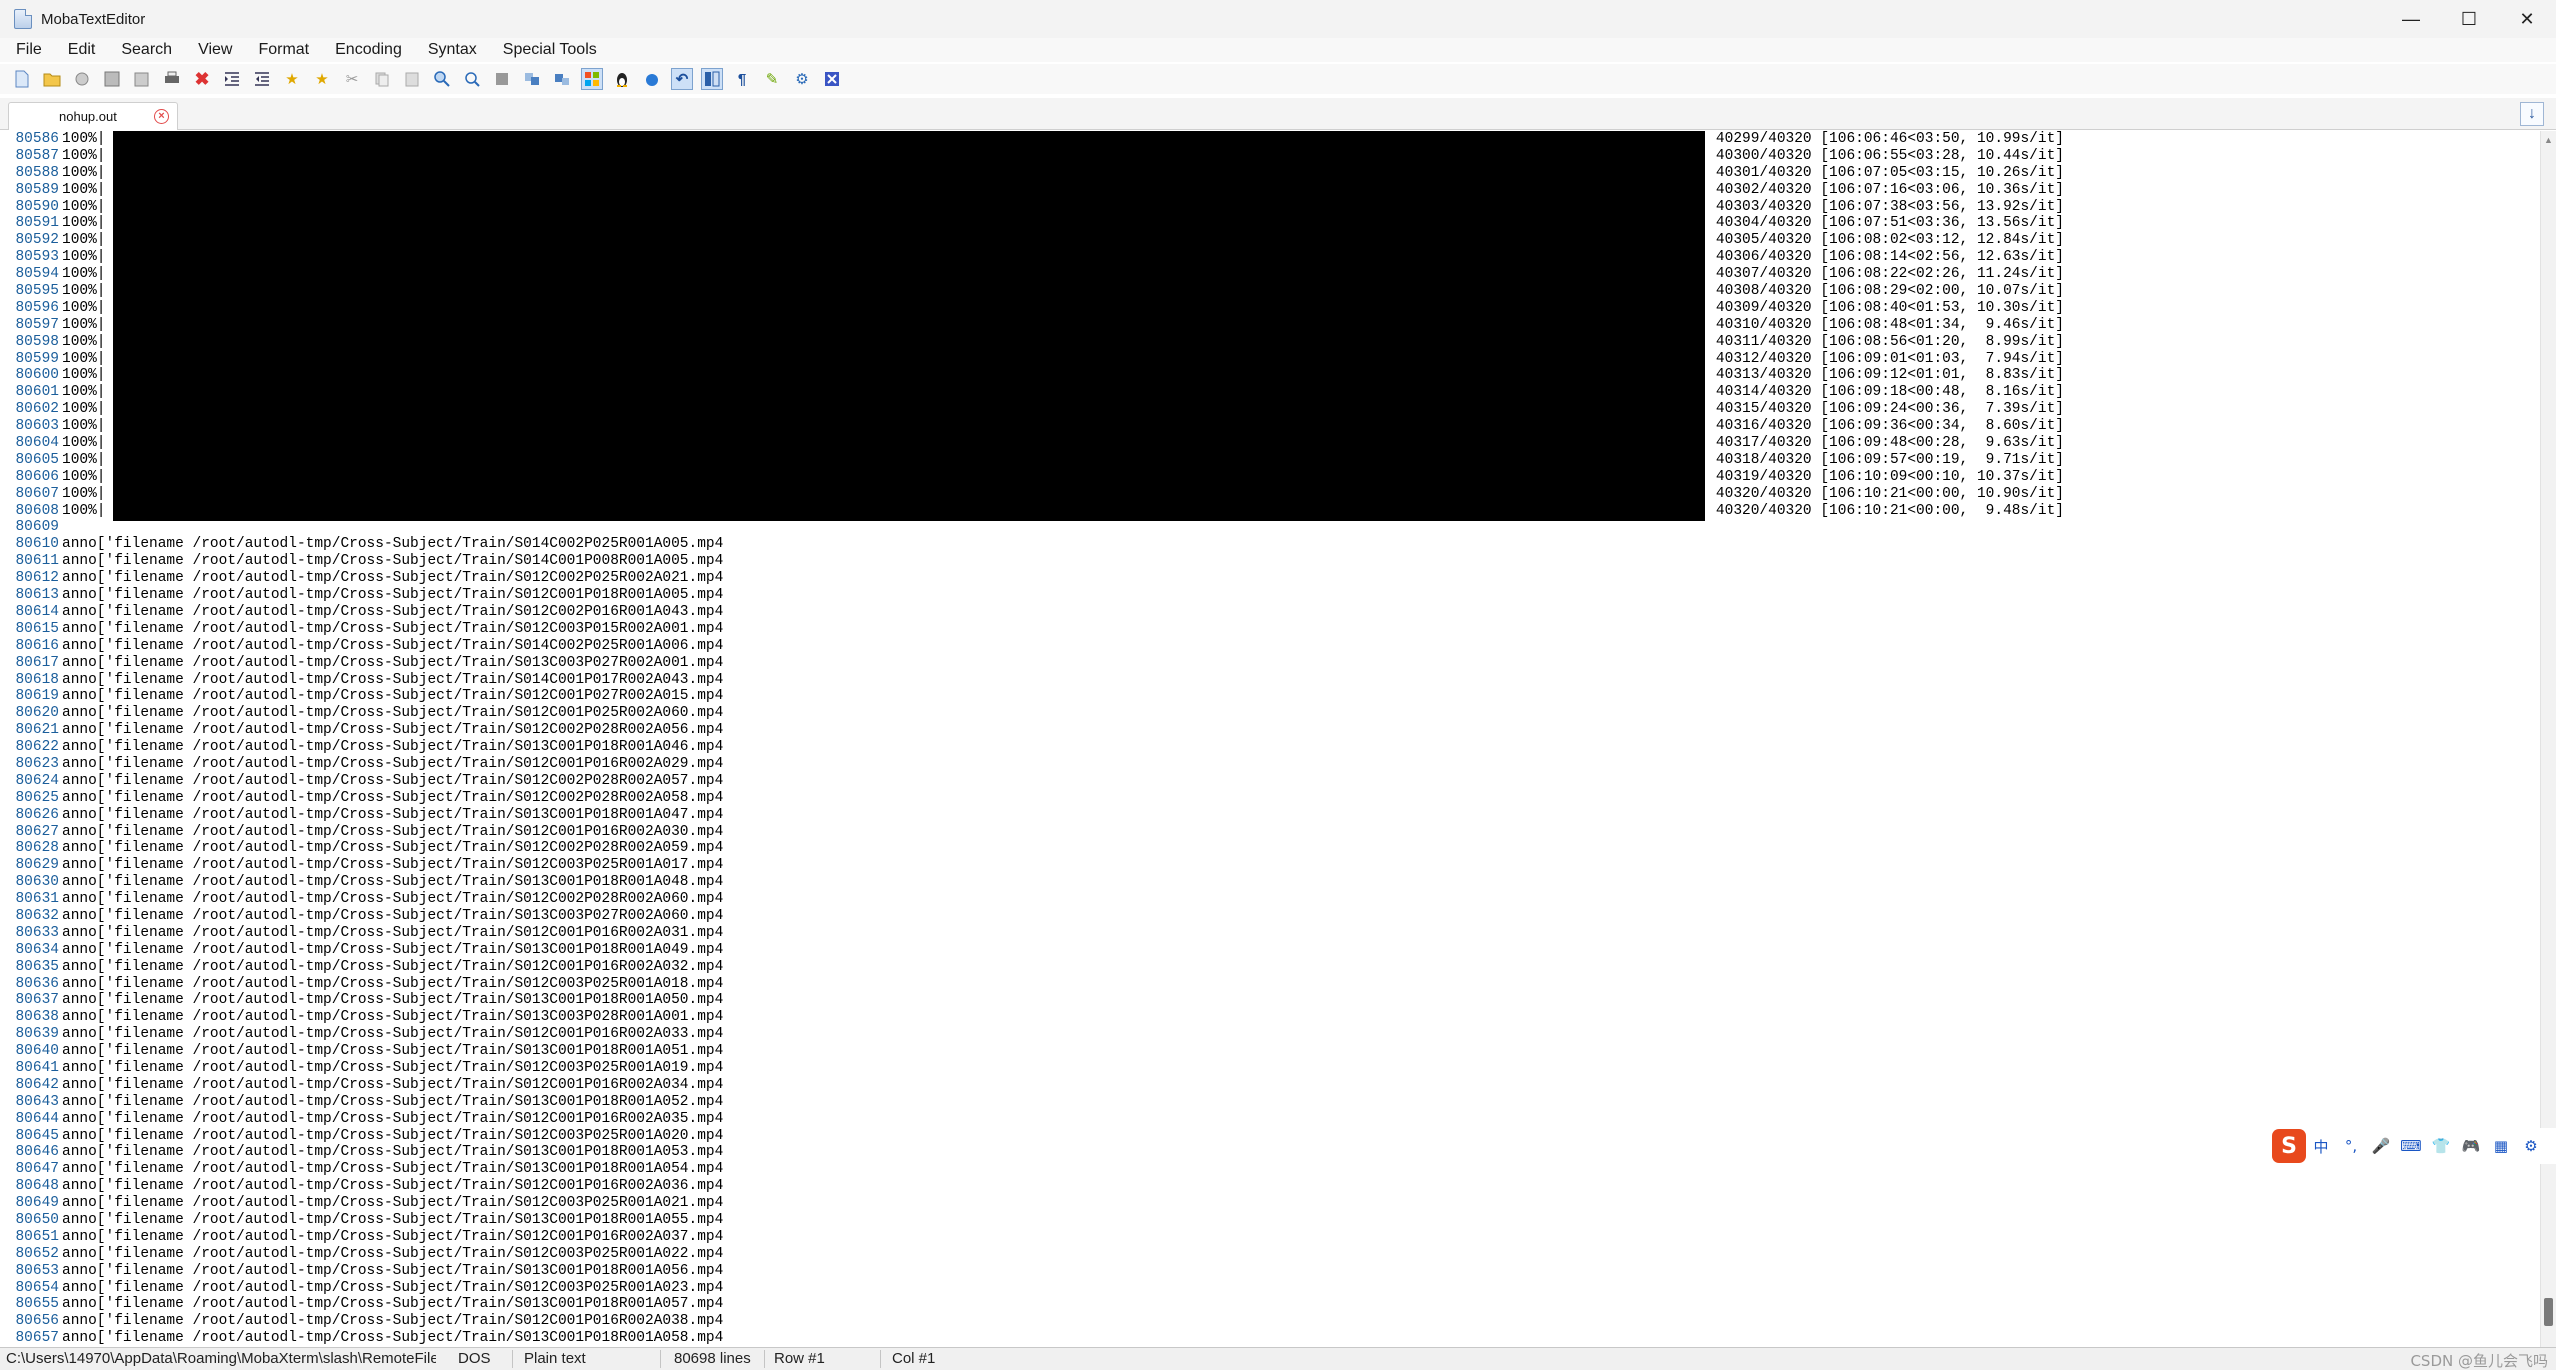 The width and height of the screenshot is (2556, 1370). I want to click on menu-format: Format, so click(283, 50).